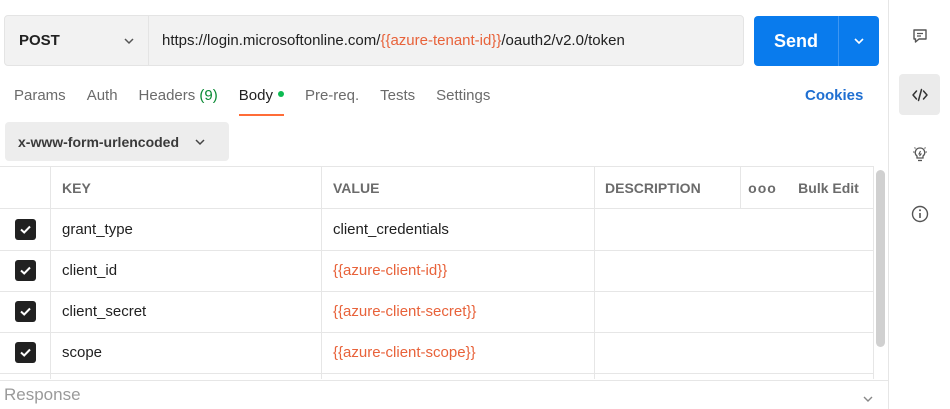 Image resolution: width=950 pixels, height=409 pixels. What do you see at coordinates (457, 270) in the screenshot?
I see `row-value: {{azure-client-id}}` at bounding box center [457, 270].